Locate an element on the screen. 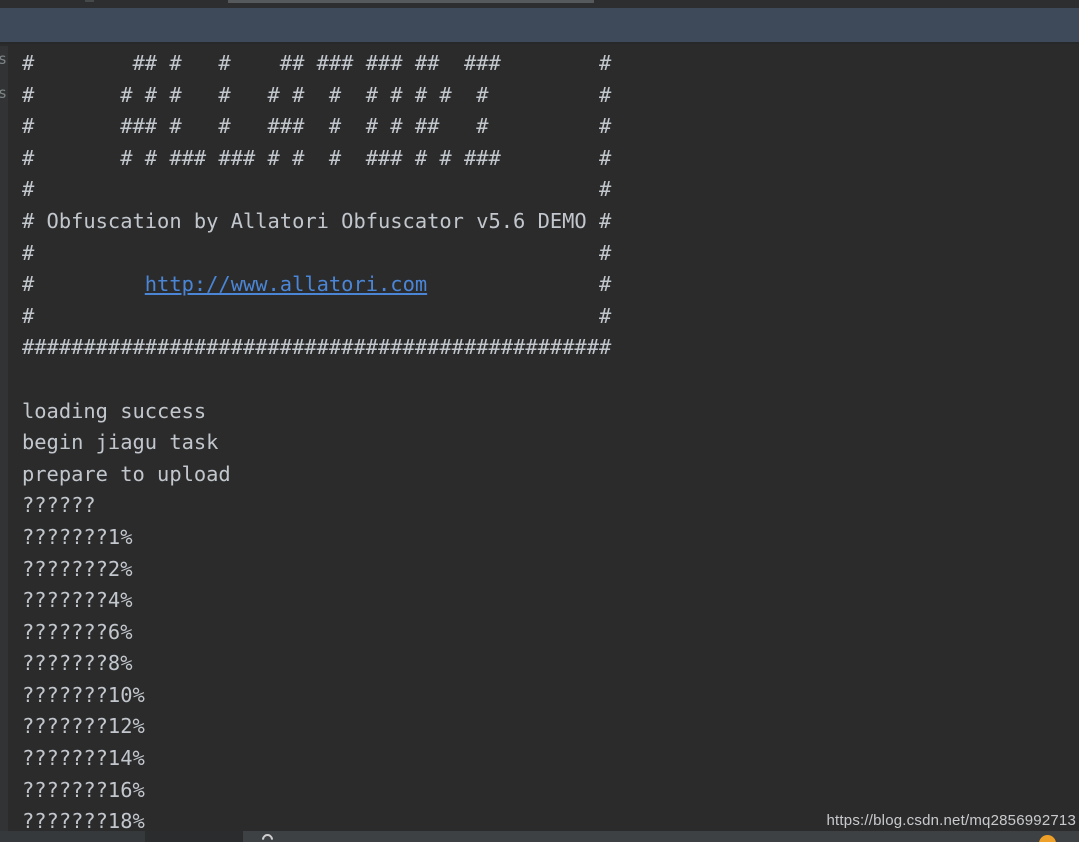  console-line: ???????4% is located at coordinates (77, 600).